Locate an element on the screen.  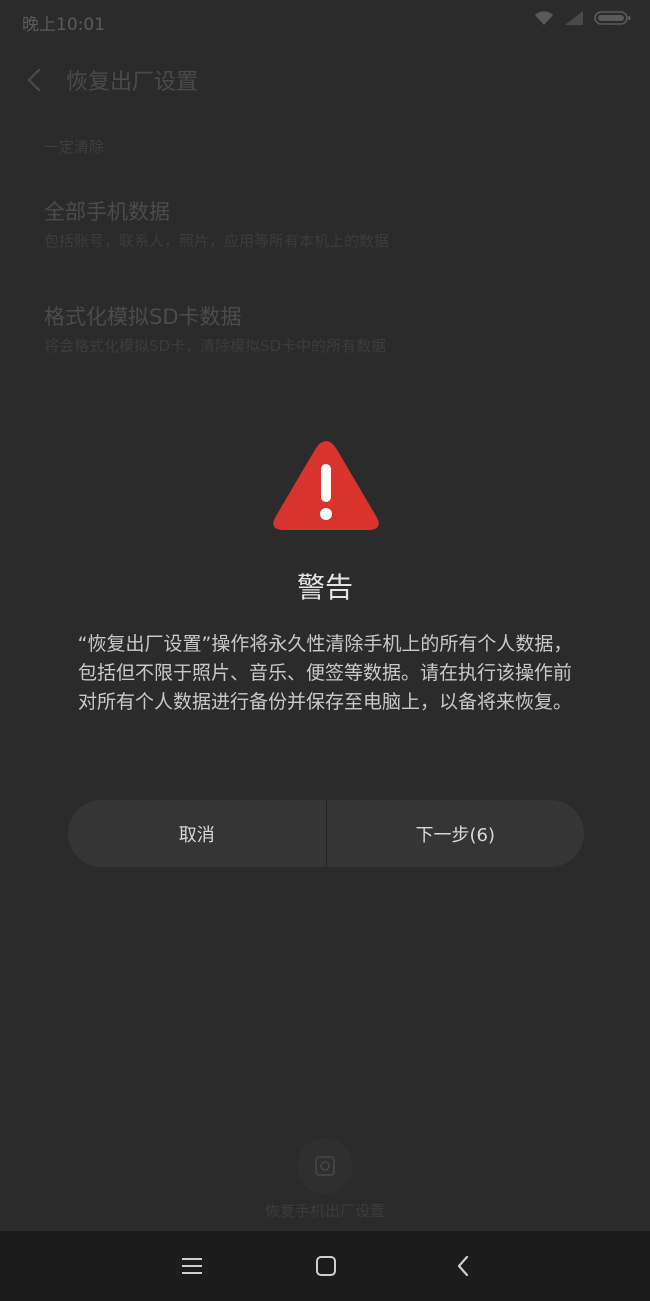
home-icon is located at coordinates (326, 1266).